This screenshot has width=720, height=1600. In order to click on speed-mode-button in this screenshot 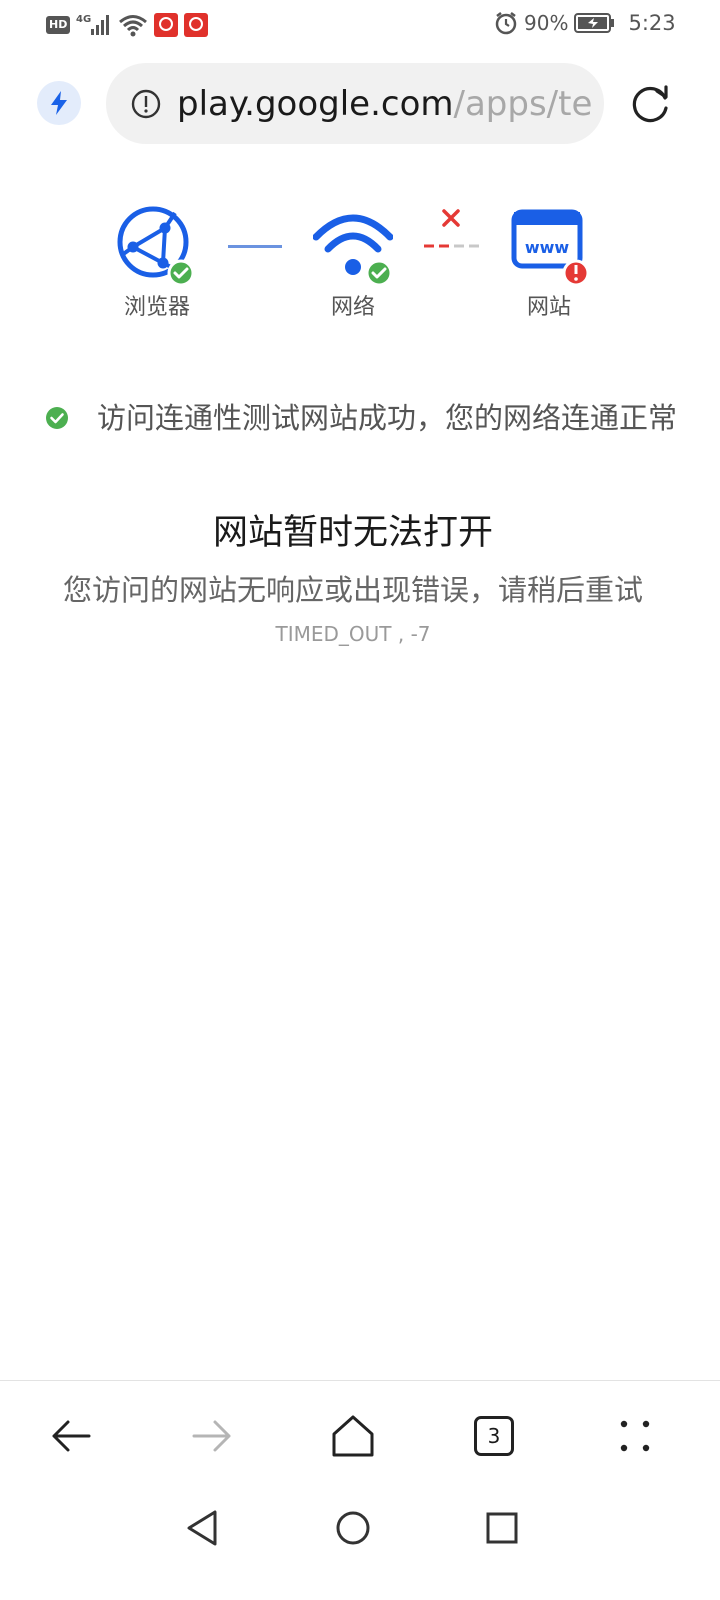, I will do `click(59, 103)`.